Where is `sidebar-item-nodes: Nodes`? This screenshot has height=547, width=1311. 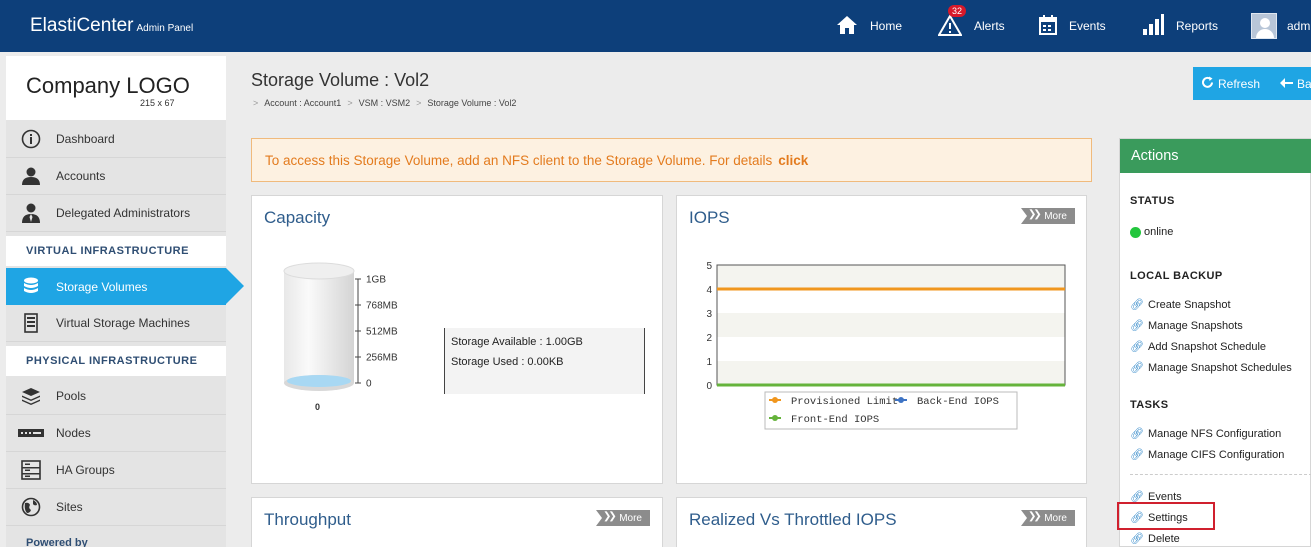
sidebar-item-nodes: Nodes is located at coordinates (116, 433).